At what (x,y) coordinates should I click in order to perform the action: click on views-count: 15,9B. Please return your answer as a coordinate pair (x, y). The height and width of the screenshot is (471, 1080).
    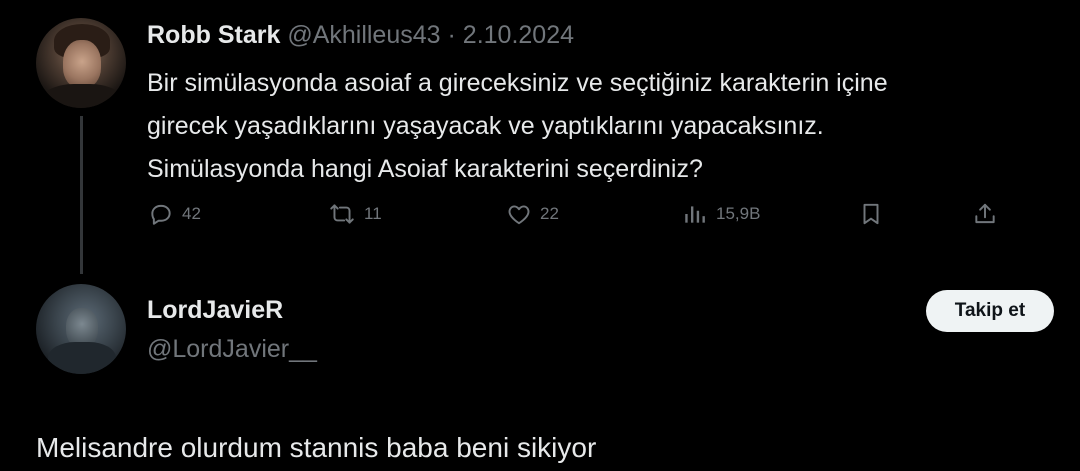
    Looking at the image, I should click on (738, 213).